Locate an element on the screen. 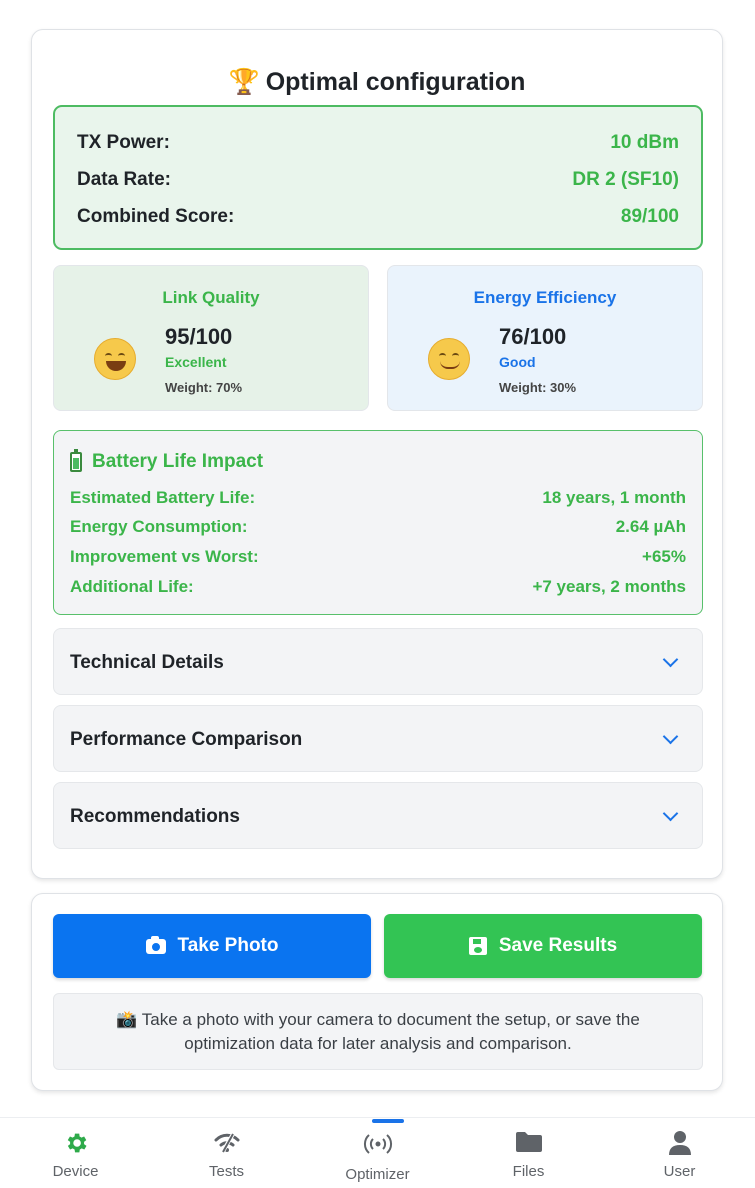 The height and width of the screenshot is (1188, 755). nav-label: Optimizer is located at coordinates (377, 1174).